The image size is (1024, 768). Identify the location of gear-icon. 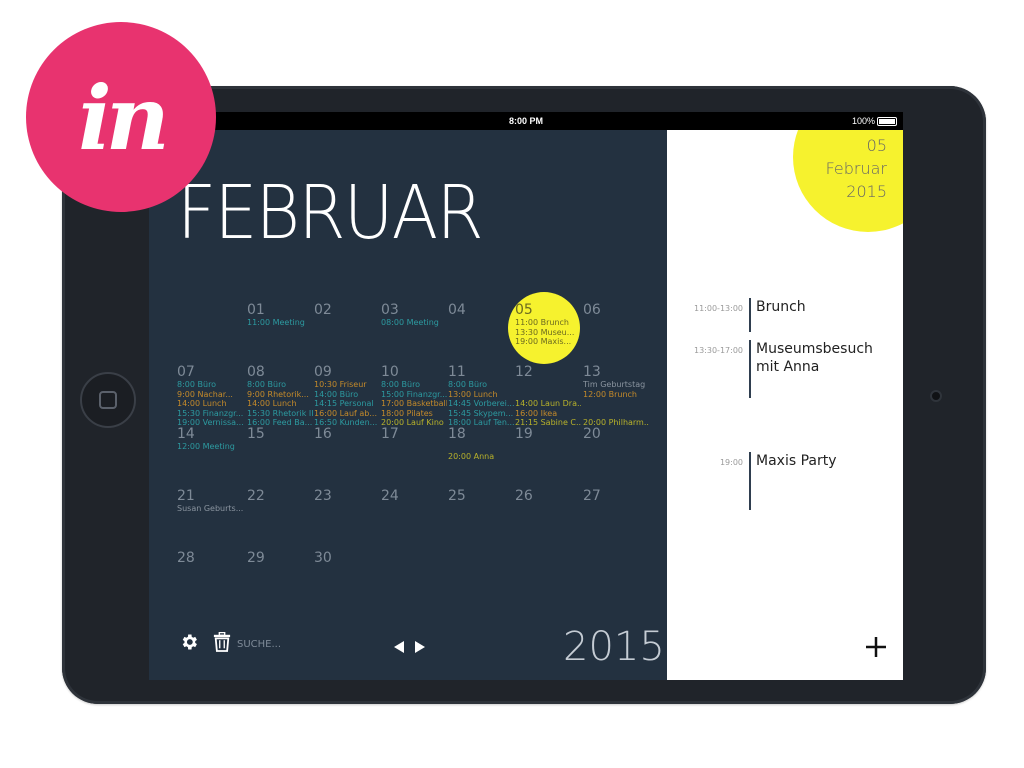
(189, 642).